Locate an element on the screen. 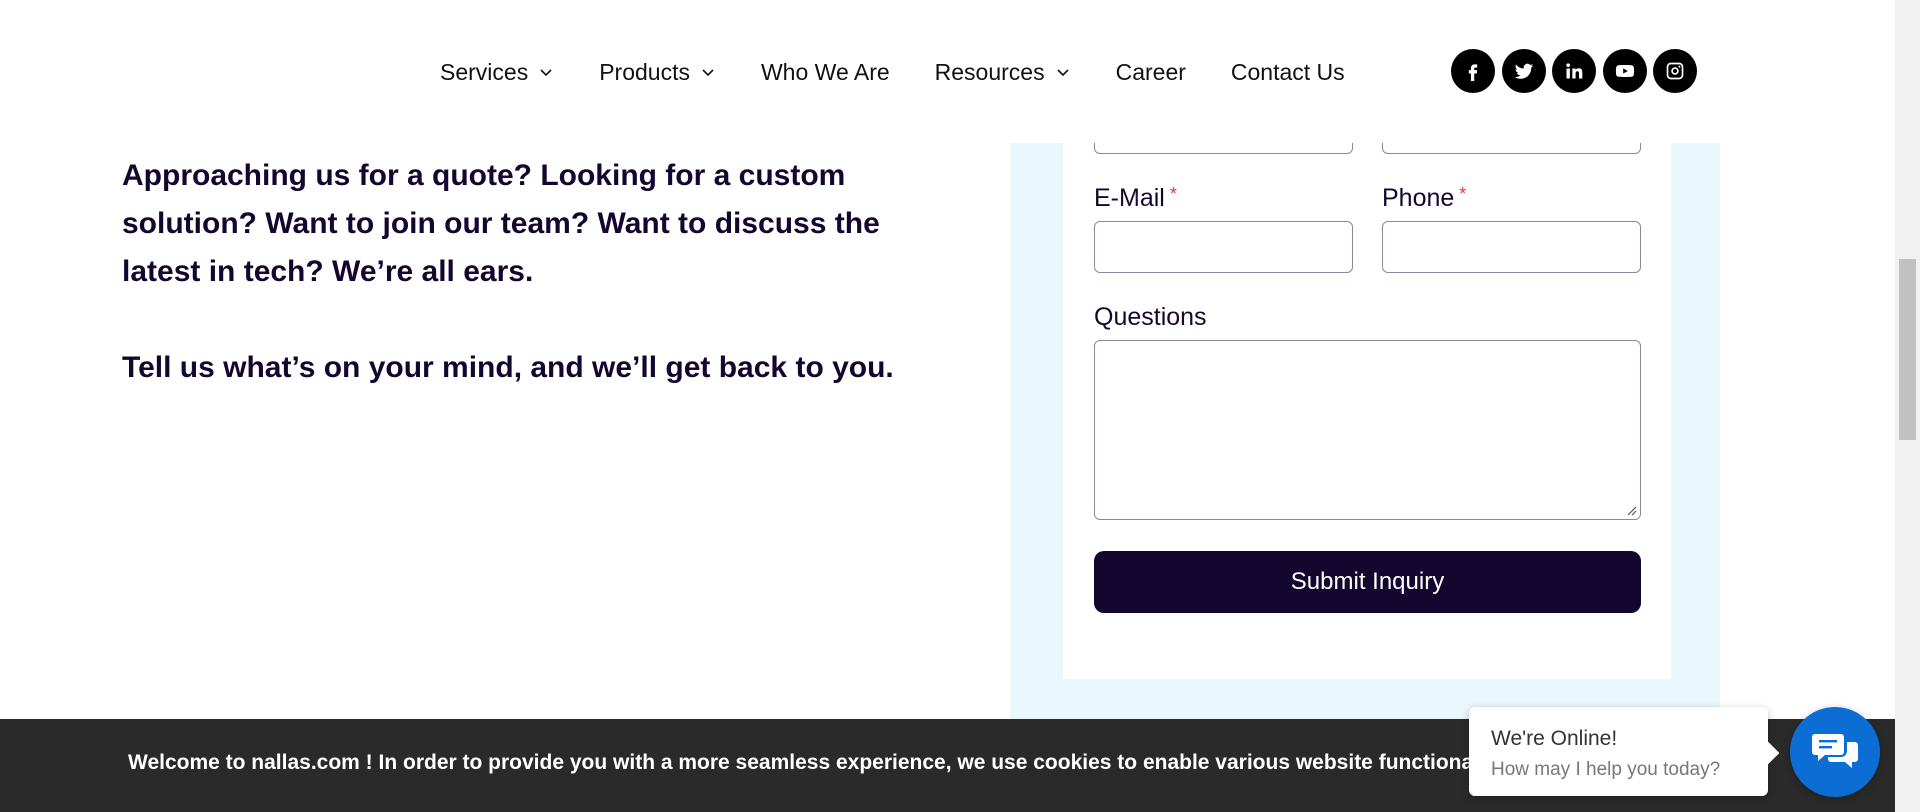  youtube-icon is located at coordinates (1624, 71).